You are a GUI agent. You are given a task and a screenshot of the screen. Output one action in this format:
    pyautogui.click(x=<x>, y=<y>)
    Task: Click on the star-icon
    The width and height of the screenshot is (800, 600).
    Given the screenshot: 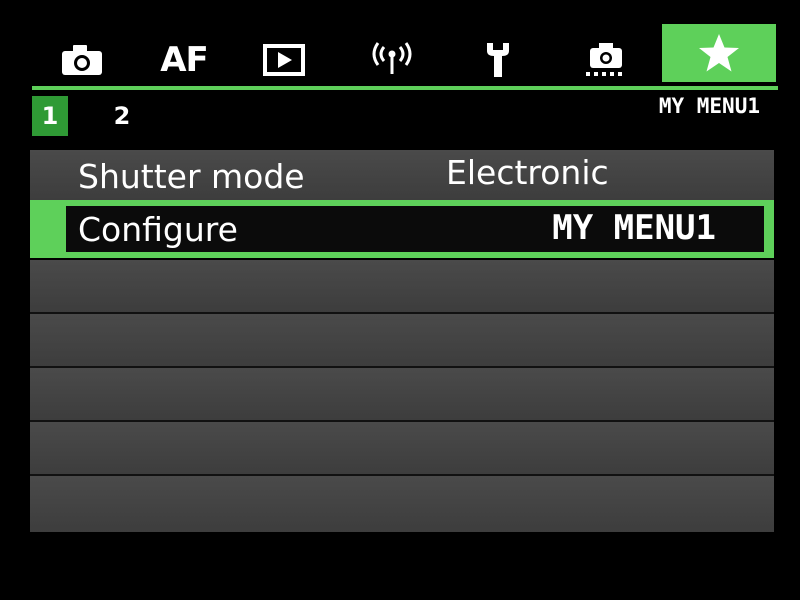 What is the action you would take?
    pyautogui.click(x=719, y=53)
    